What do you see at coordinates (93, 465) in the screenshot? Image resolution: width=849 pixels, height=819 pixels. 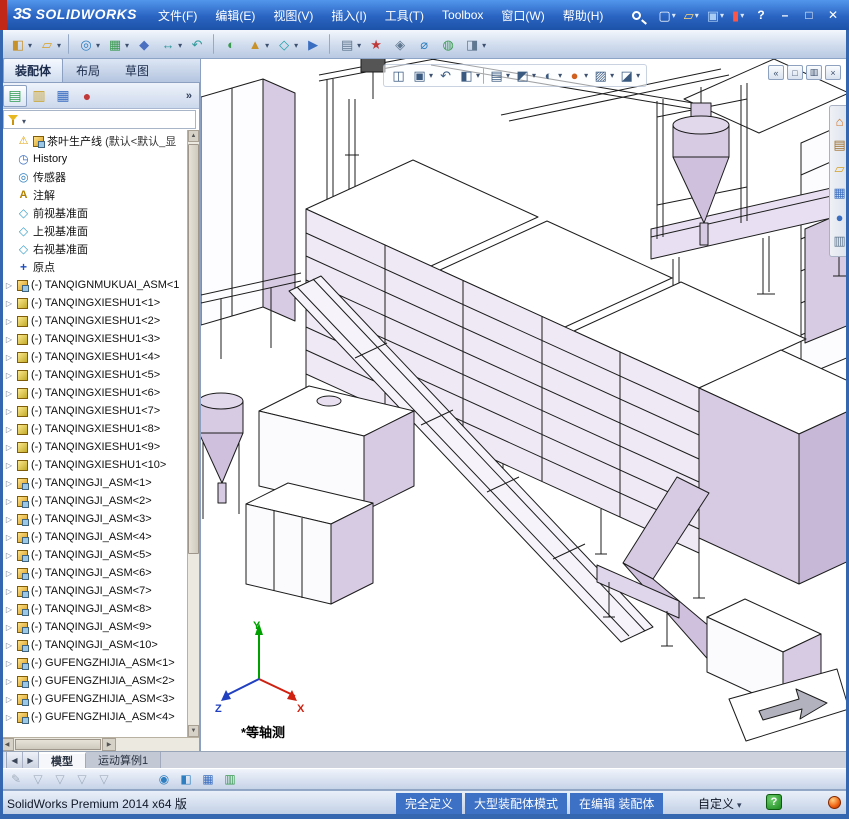 I see `tree-item: (-) TANQINGXIESHU1<10>` at bounding box center [93, 465].